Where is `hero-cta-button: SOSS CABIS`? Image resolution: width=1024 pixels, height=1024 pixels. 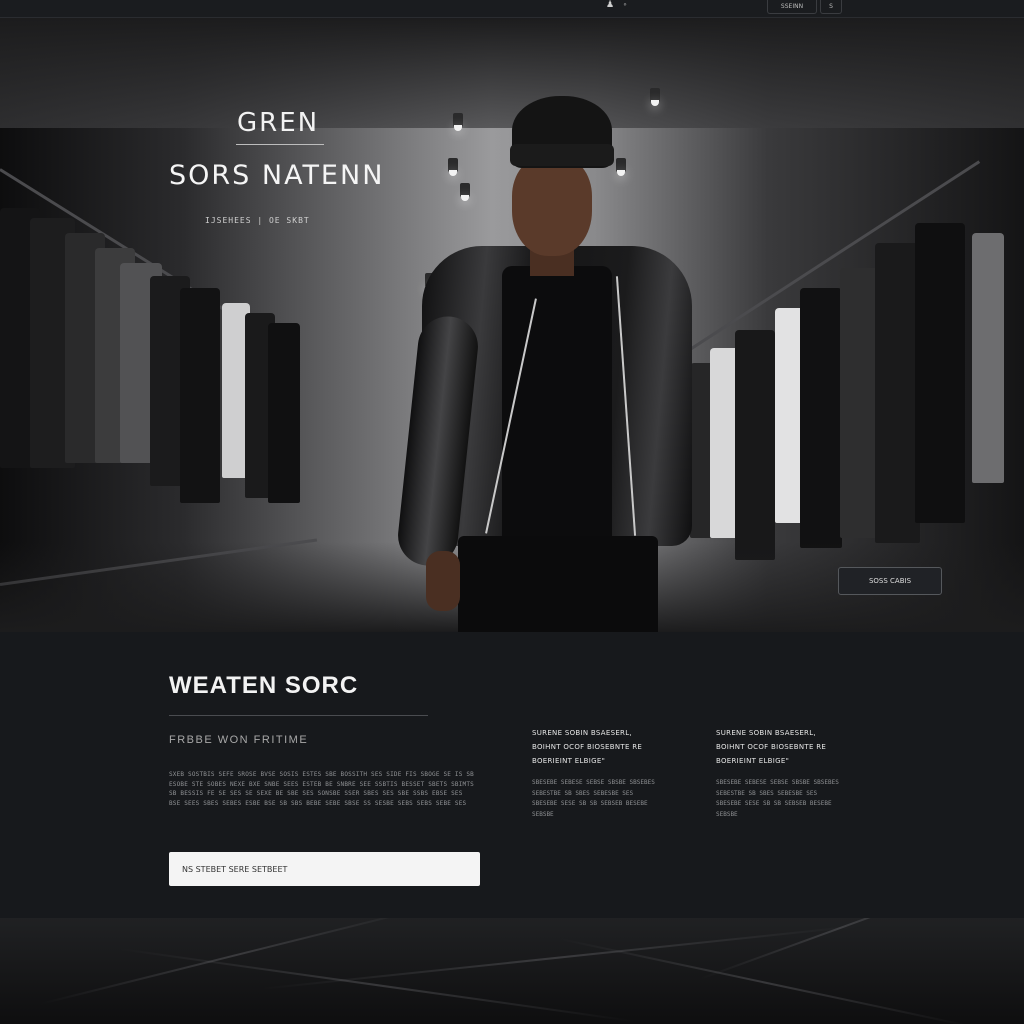
hero-cta-button: SOSS CABIS is located at coordinates (890, 581).